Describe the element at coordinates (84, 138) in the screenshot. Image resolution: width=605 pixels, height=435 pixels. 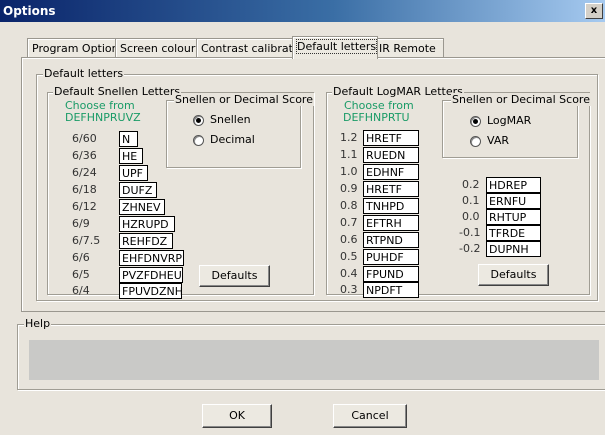
I see `snellen-row-label: 6/60` at that location.